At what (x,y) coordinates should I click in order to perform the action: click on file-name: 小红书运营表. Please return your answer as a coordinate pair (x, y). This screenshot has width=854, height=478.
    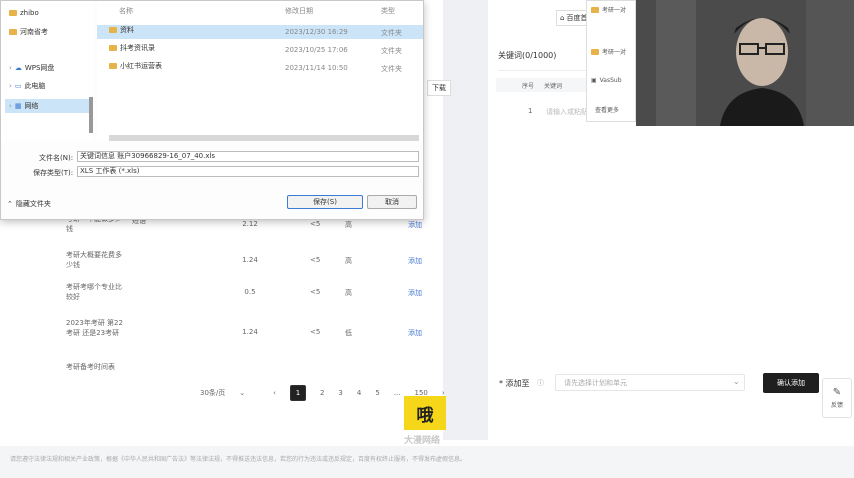
    Looking at the image, I should click on (135, 66).